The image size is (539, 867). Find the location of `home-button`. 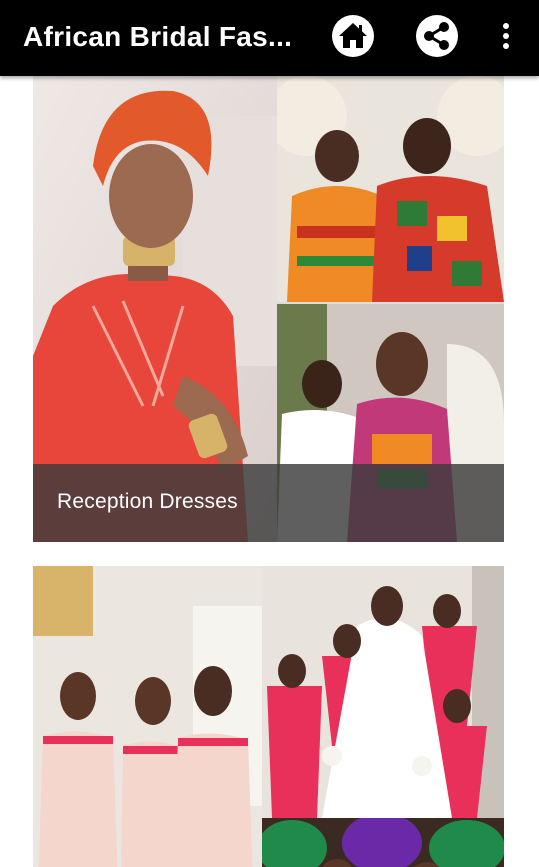

home-button is located at coordinates (353, 36).